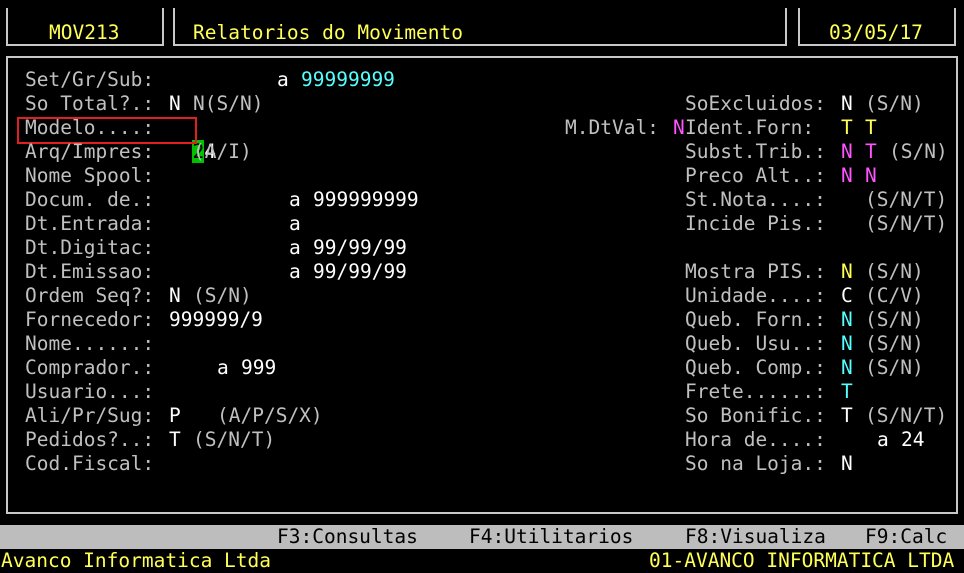  Describe the element at coordinates (755, 319) in the screenshot. I see `quebforn-label: Queb. Forn.:` at that location.